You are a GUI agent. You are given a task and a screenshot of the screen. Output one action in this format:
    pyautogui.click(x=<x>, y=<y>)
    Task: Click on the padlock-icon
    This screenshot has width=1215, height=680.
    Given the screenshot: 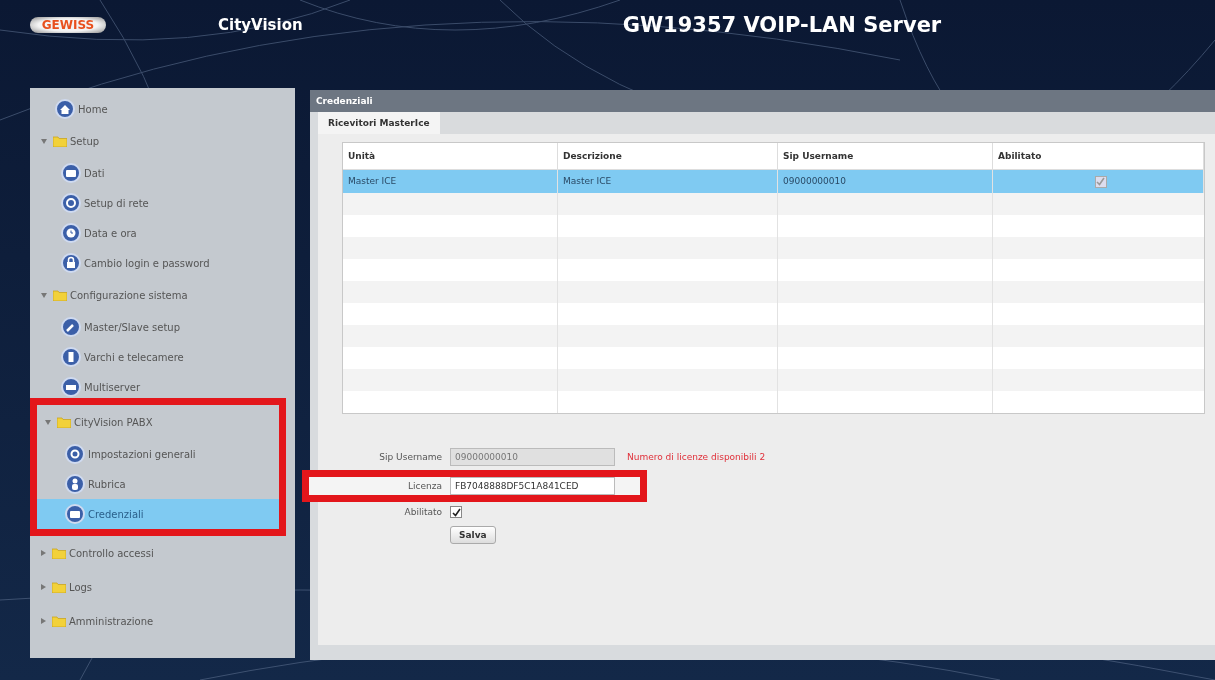 What is the action you would take?
    pyautogui.click(x=71, y=263)
    